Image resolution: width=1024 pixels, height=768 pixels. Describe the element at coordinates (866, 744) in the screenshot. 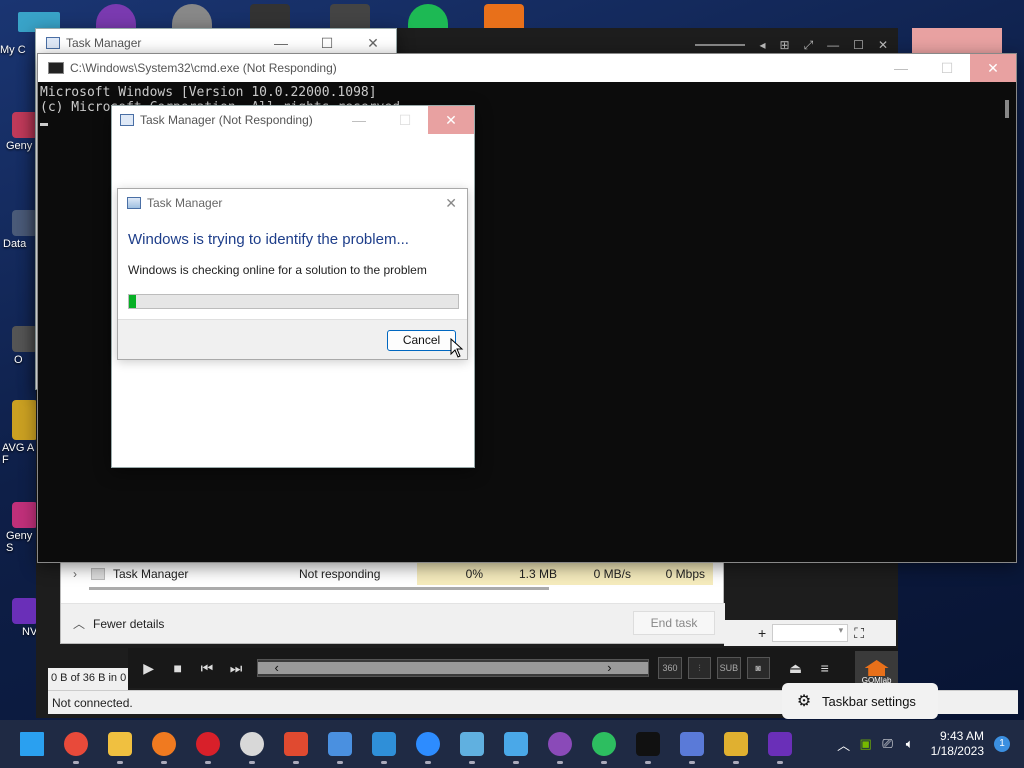

I see `nvidia-tray-icon: ▣` at that location.